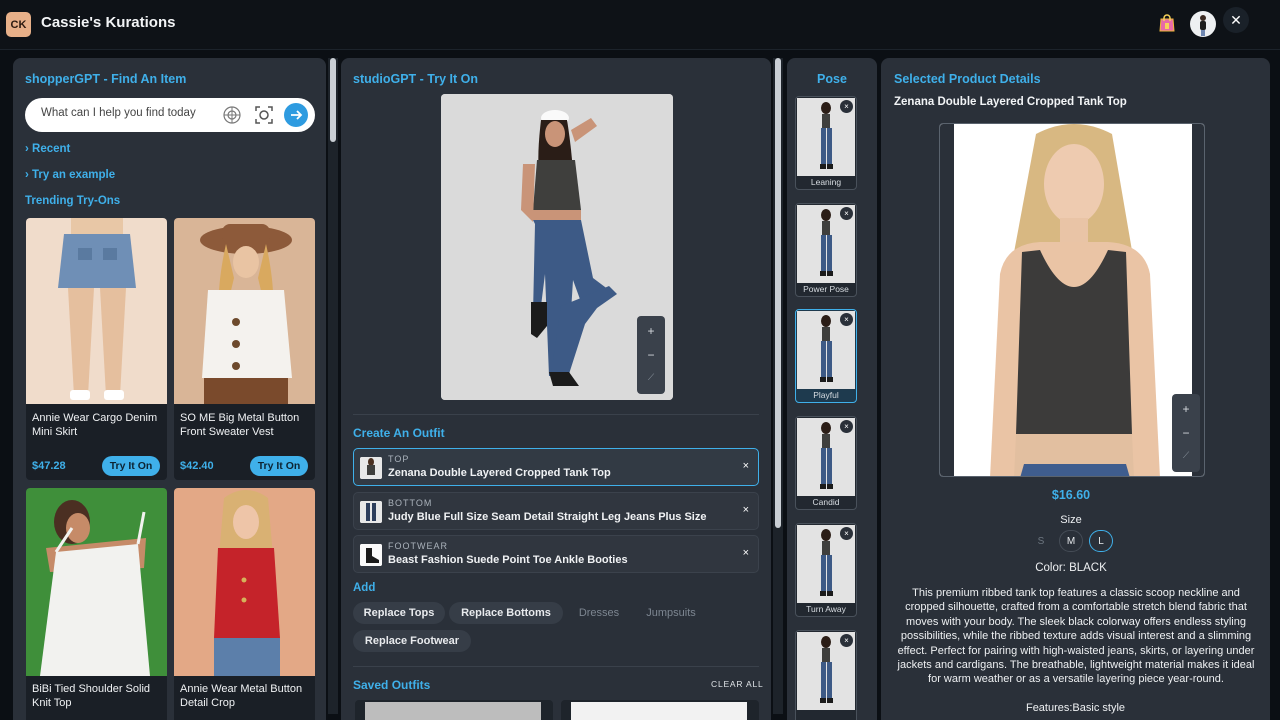  I want to click on create-outfit-title: Create An Outfit, so click(399, 433).